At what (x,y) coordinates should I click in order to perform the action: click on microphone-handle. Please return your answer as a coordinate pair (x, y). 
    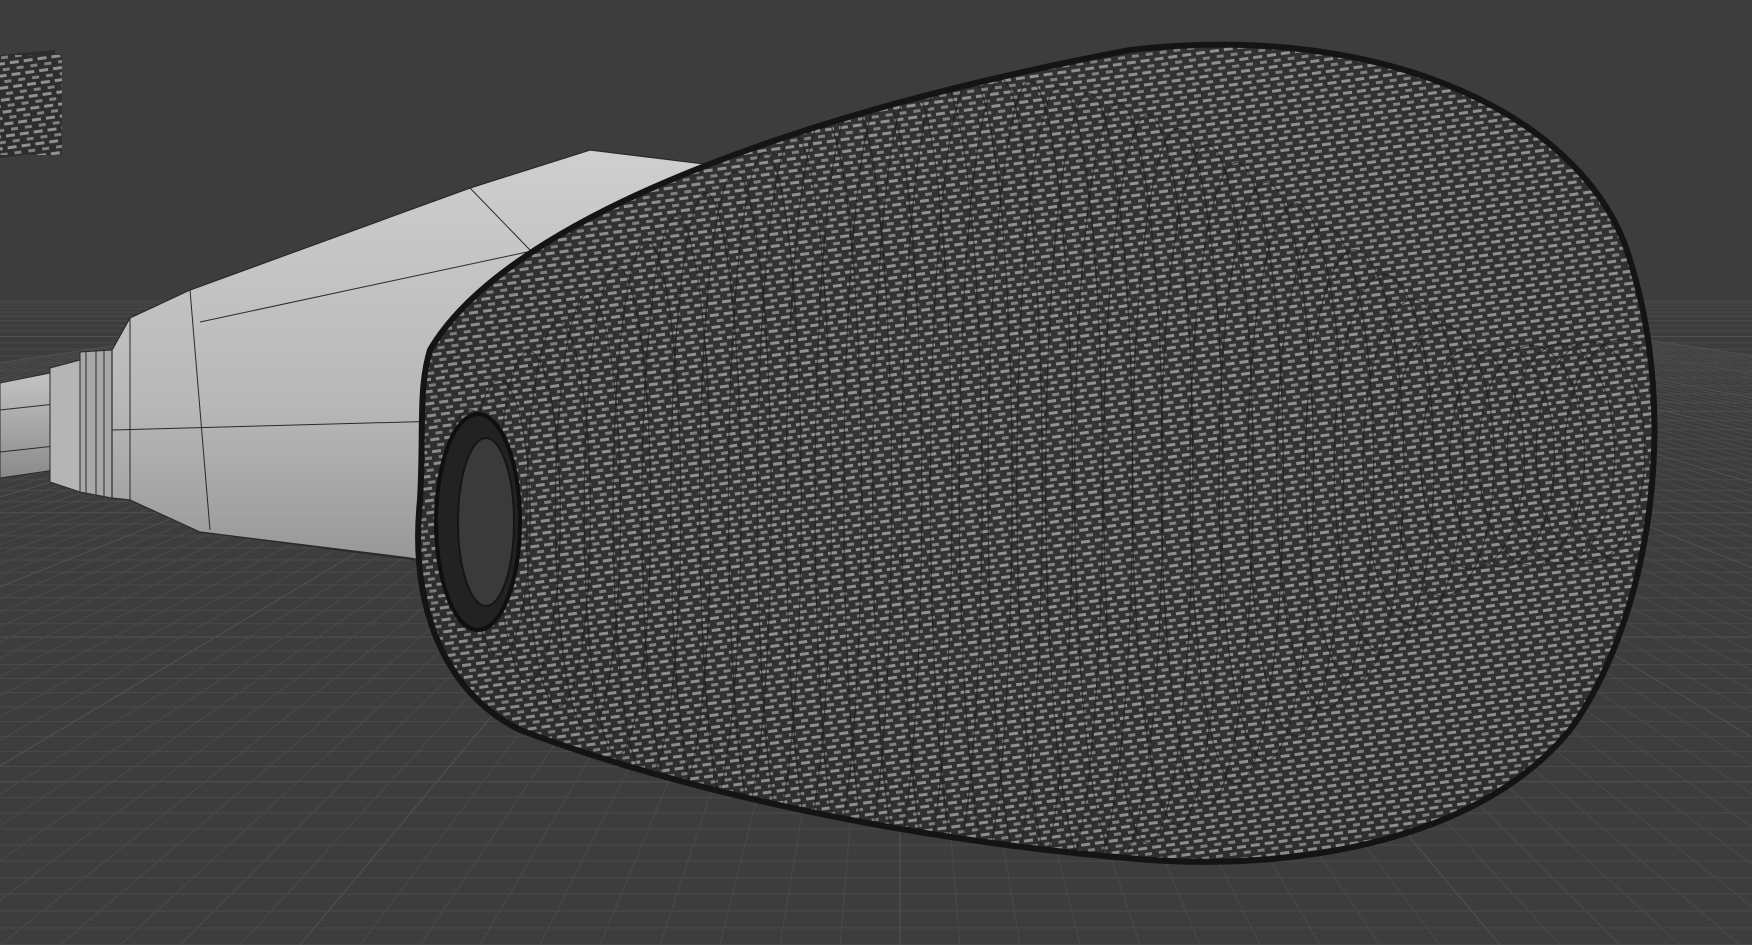
    Looking at the image, I should click on (56, 424).